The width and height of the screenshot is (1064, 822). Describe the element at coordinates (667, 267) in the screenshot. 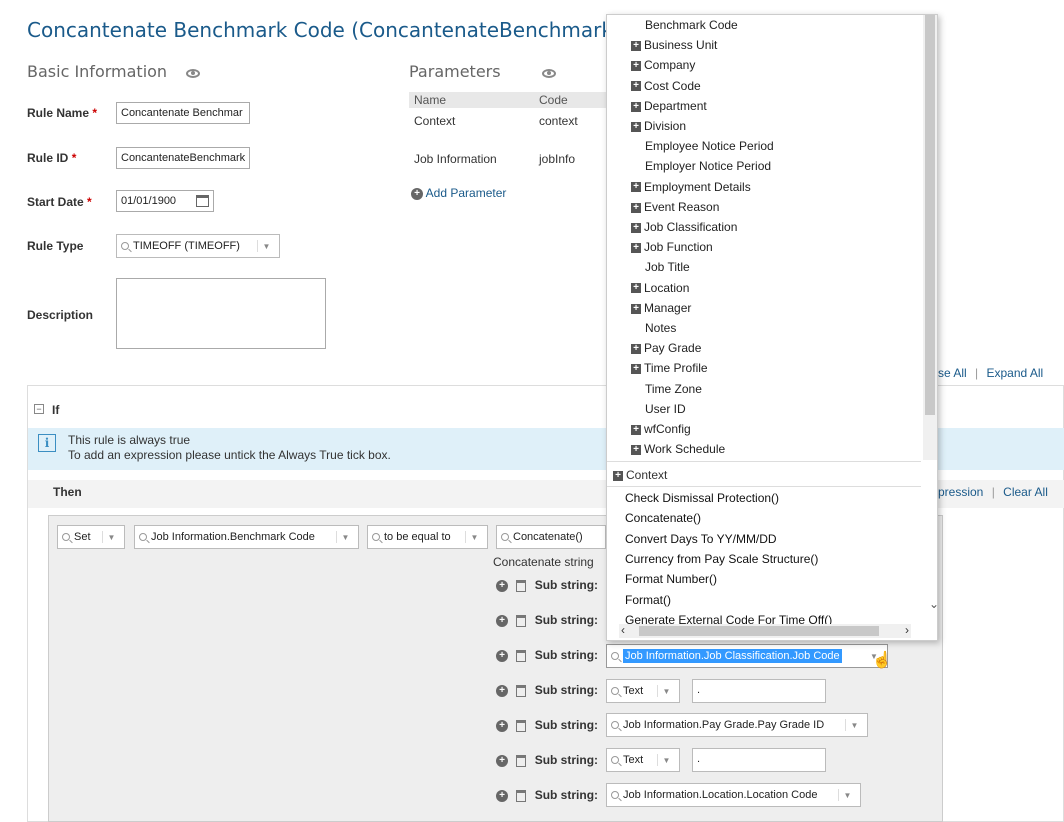

I see `tree-item: Job Title` at that location.